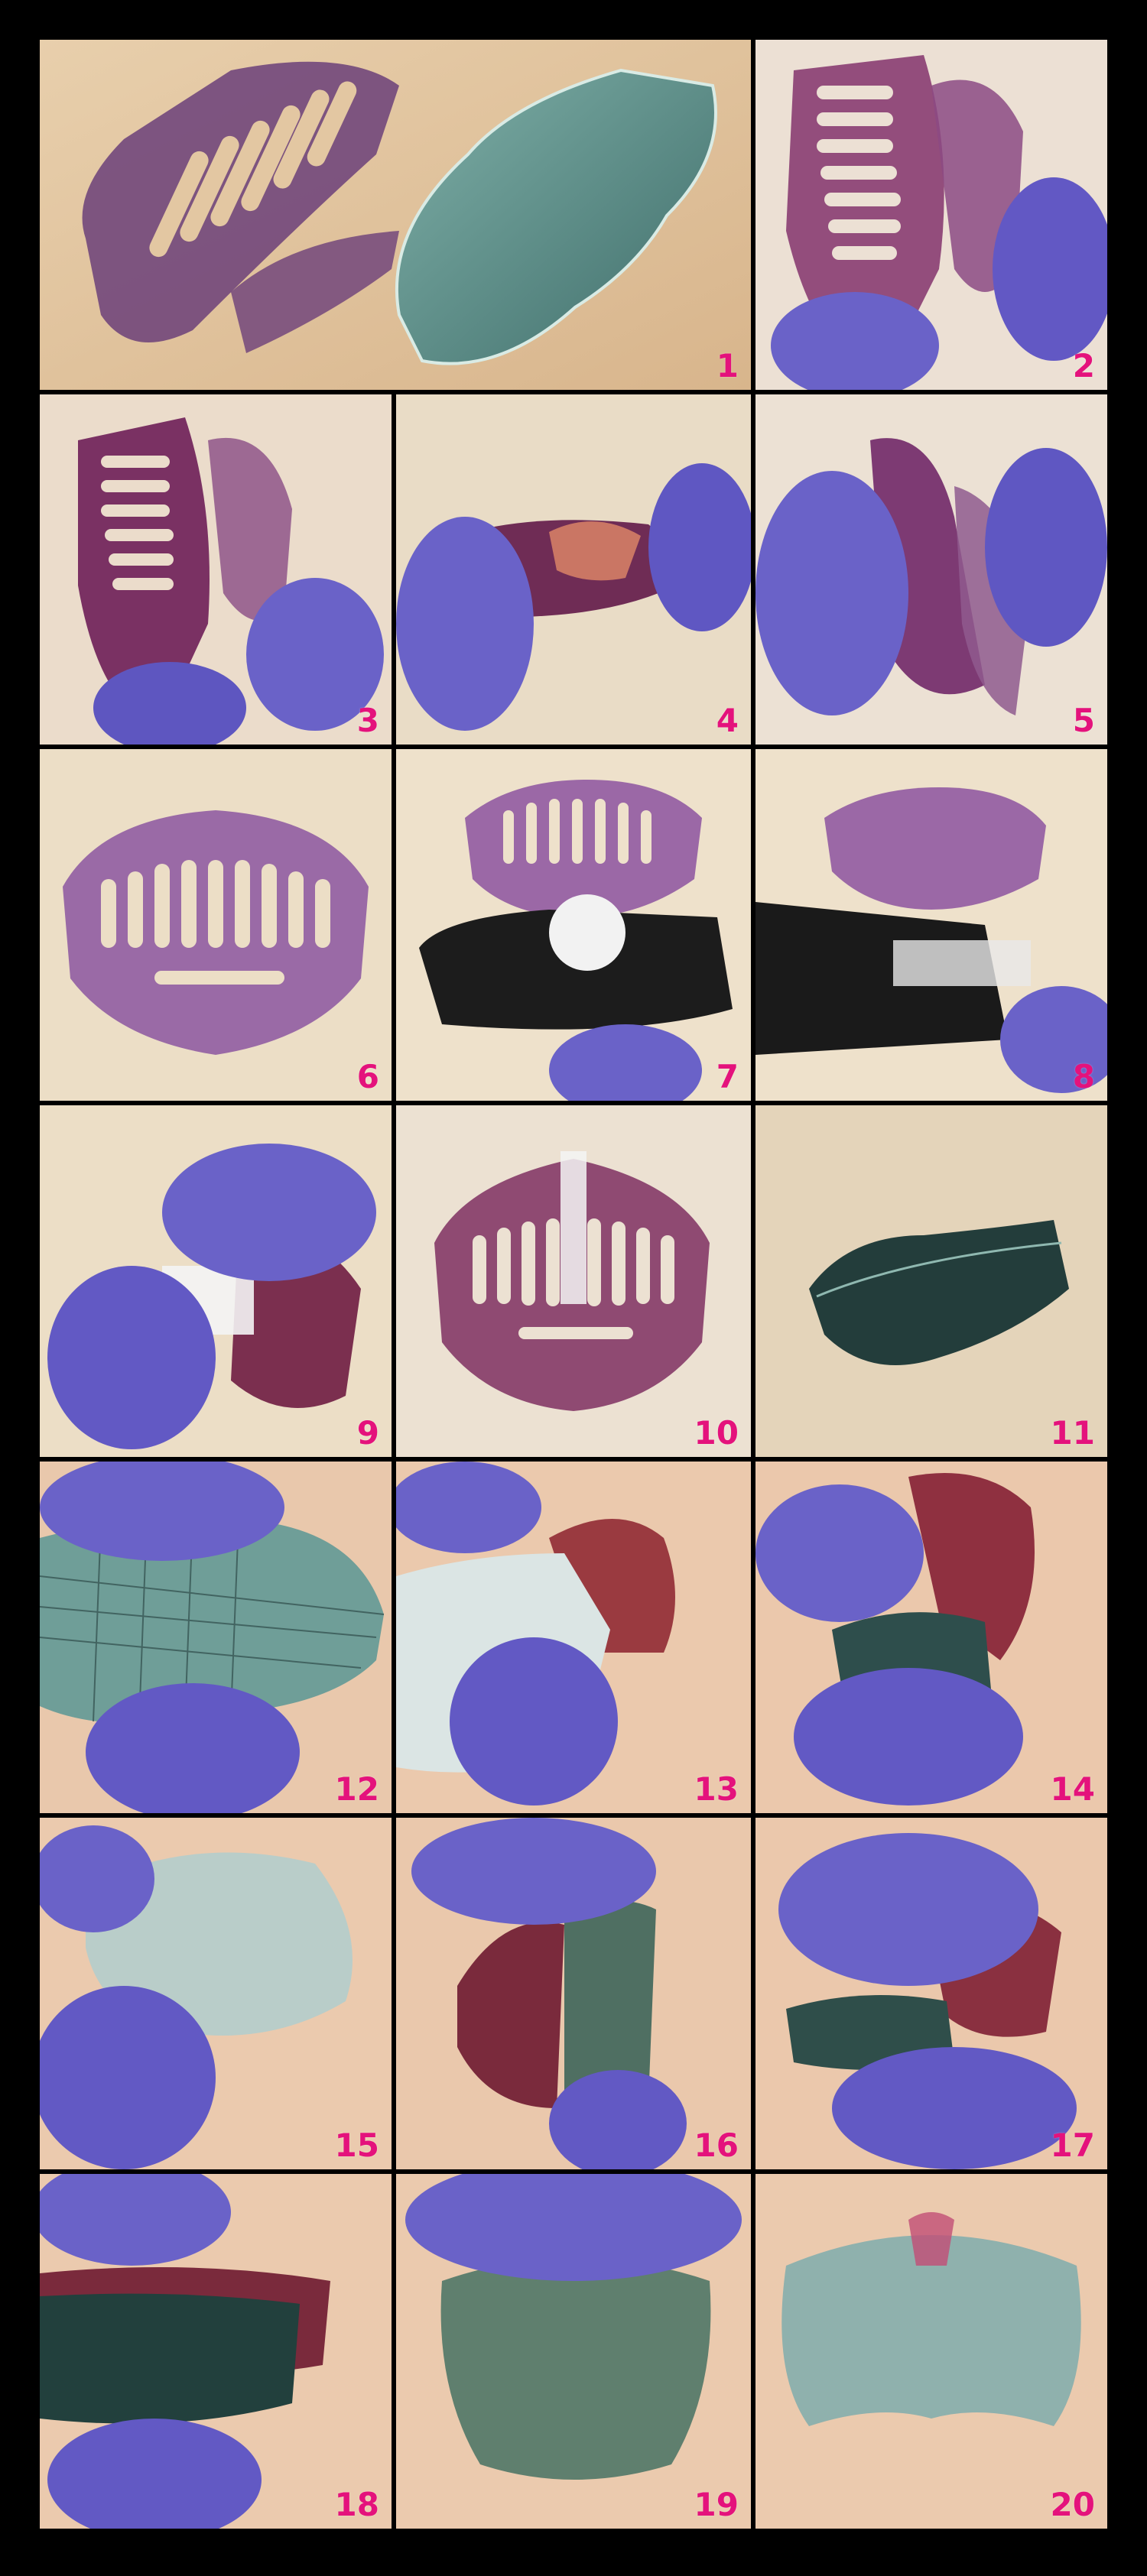 This screenshot has height=2576, width=1147. What do you see at coordinates (356, 2145) in the screenshot?
I see `step-number: 15` at bounding box center [356, 2145].